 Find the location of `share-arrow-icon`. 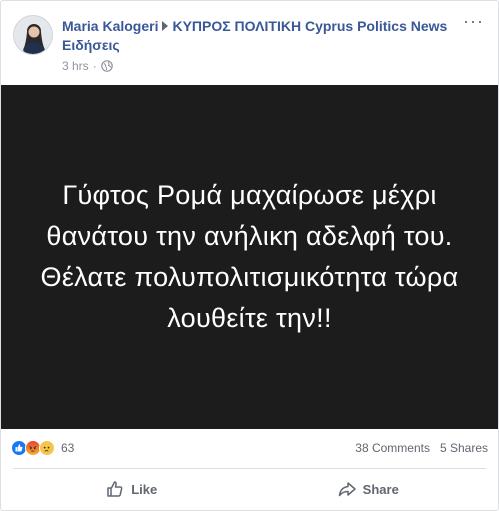

share-arrow-icon is located at coordinates (347, 489).